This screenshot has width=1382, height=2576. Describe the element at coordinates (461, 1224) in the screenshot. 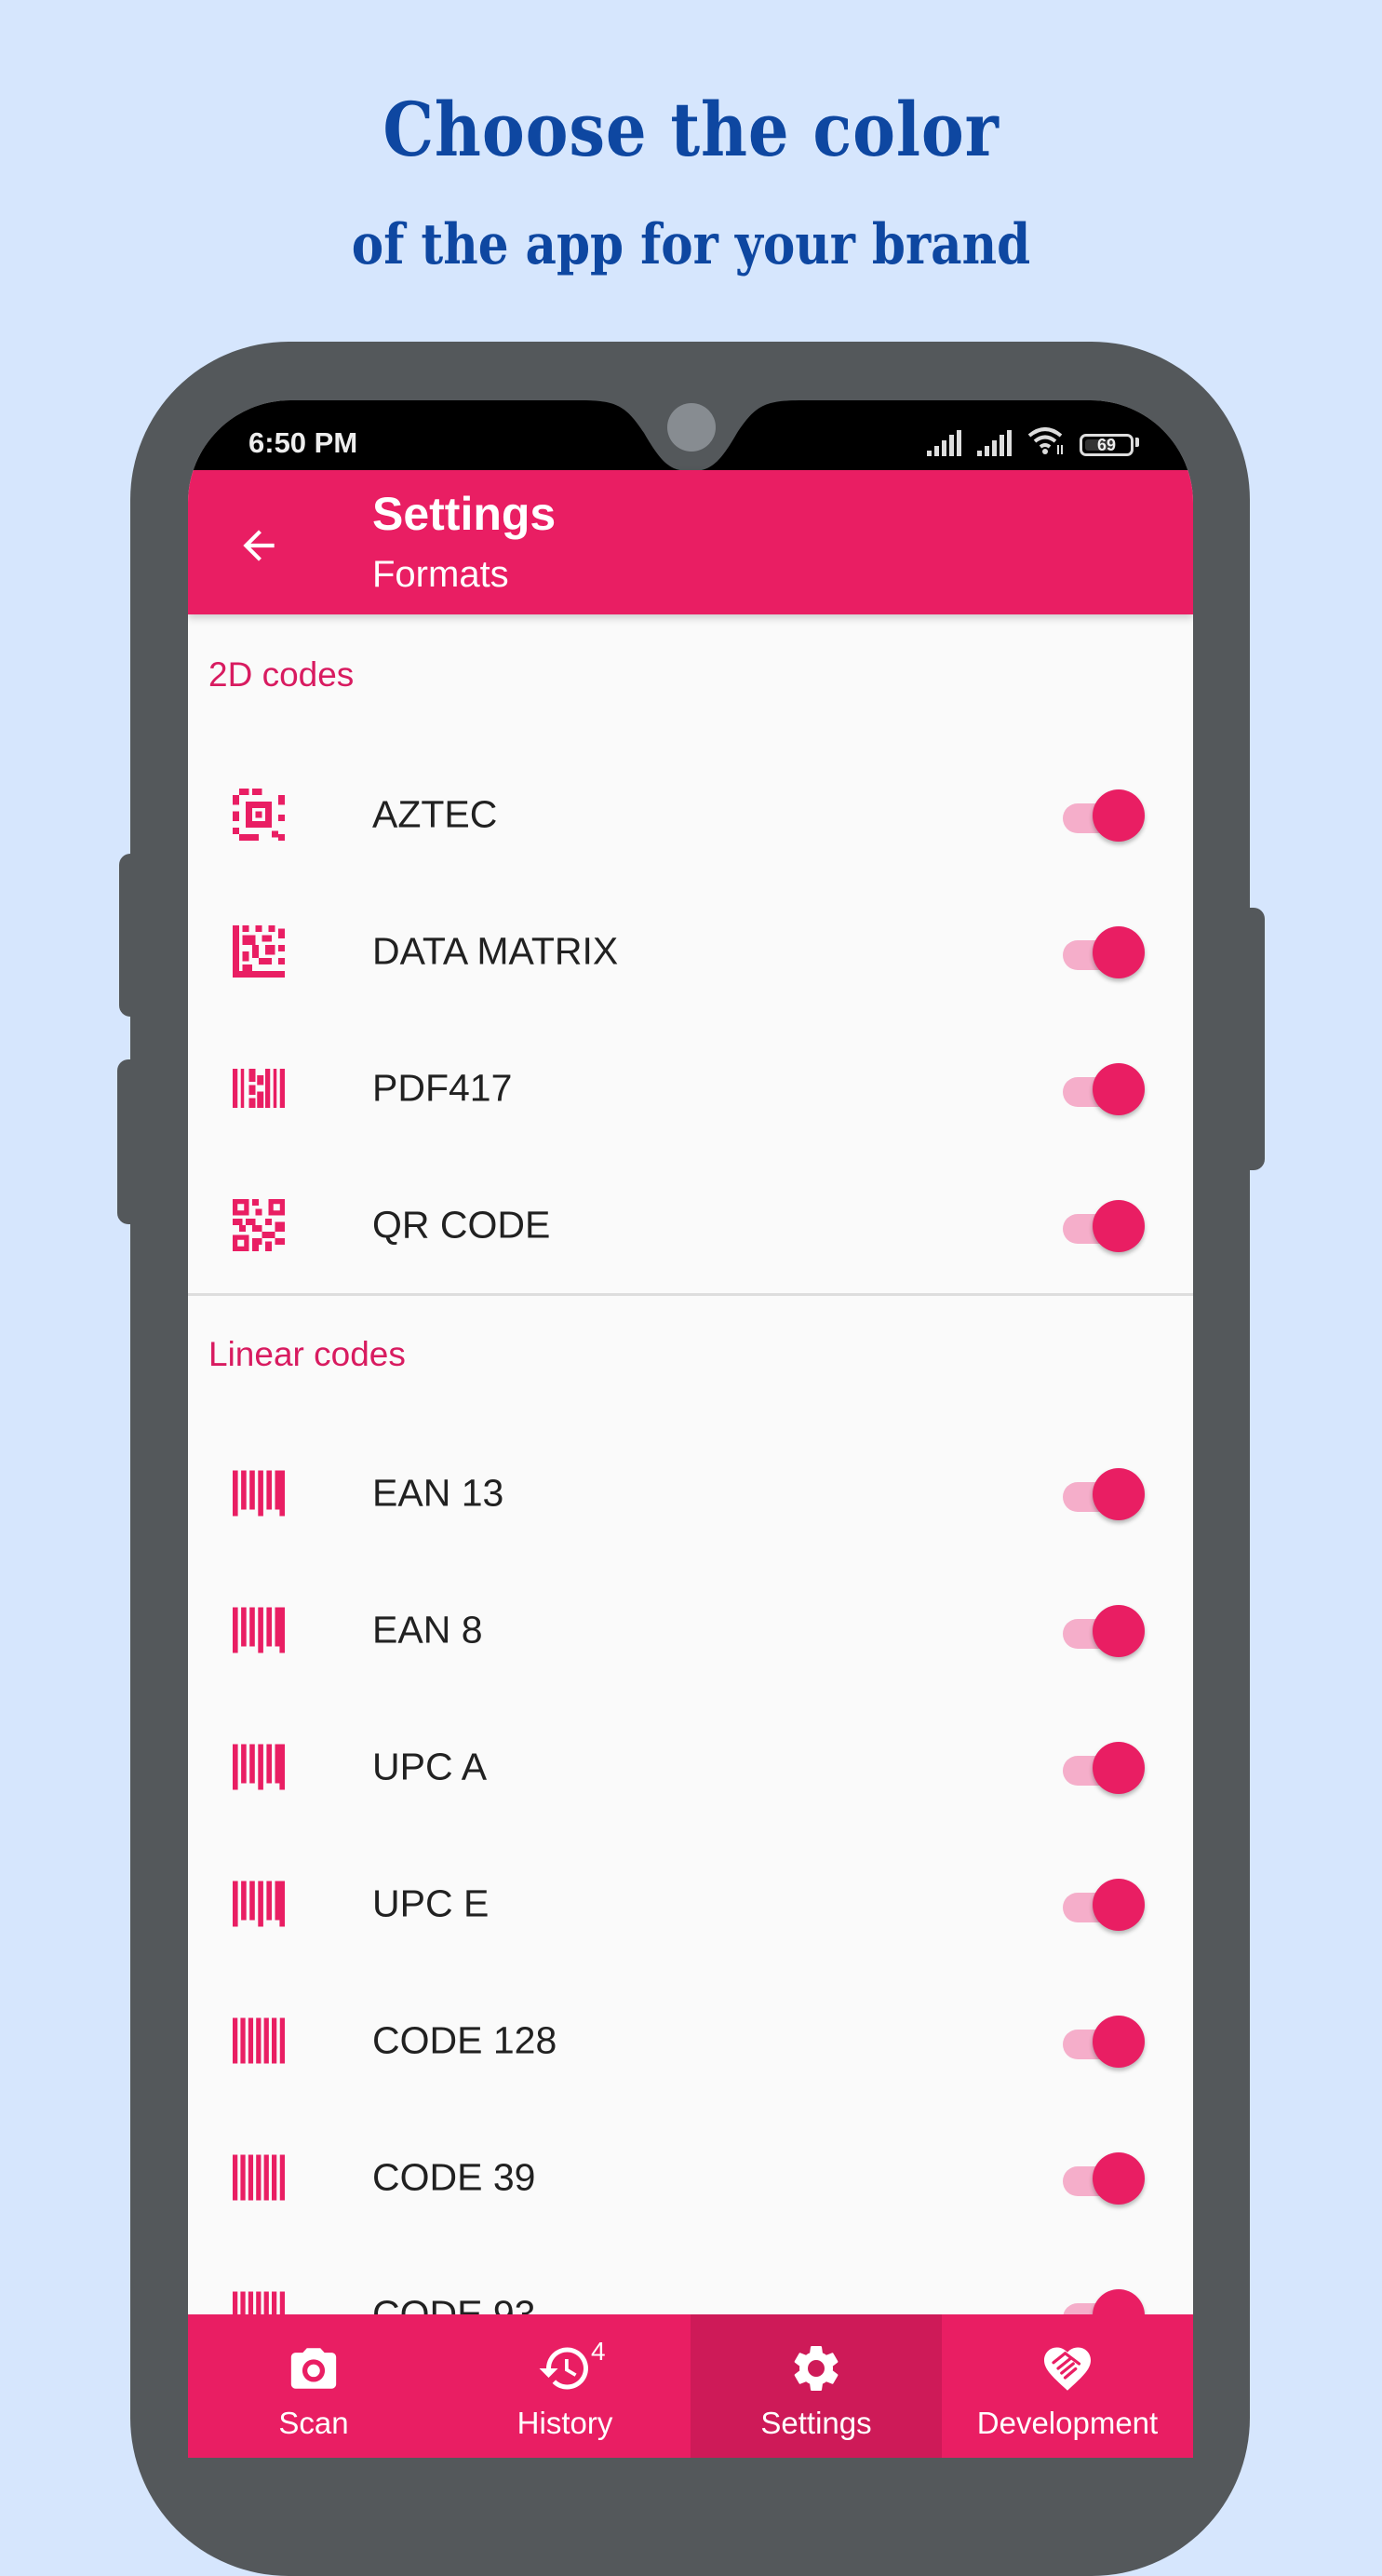

I see `format-label: QR CODE` at that location.